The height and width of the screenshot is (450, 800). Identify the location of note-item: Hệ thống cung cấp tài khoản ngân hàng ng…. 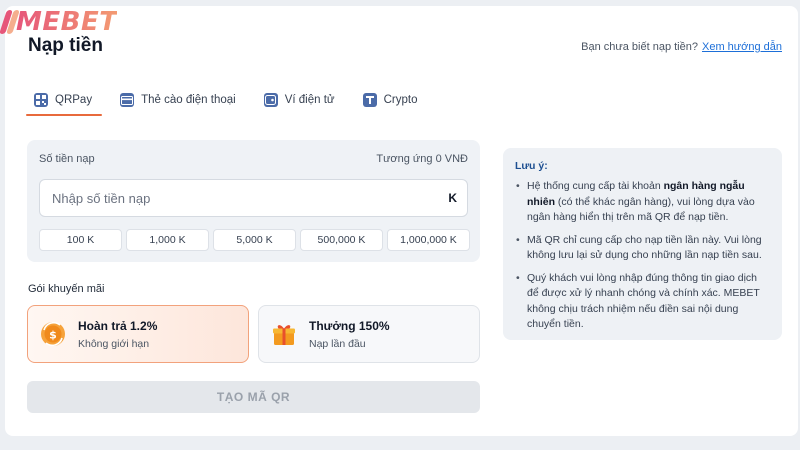
(642, 202).